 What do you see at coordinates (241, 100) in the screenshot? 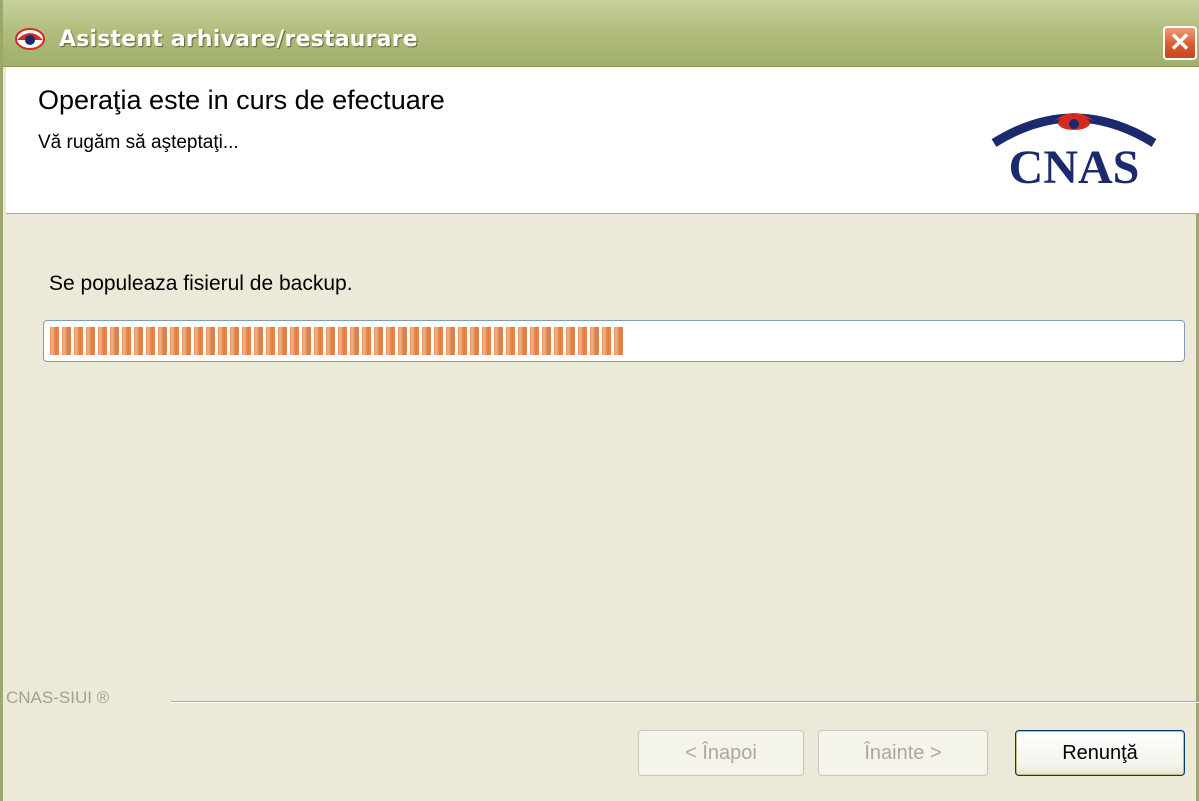
I see `page-title: Operaţia este in curs de efectuare` at bounding box center [241, 100].